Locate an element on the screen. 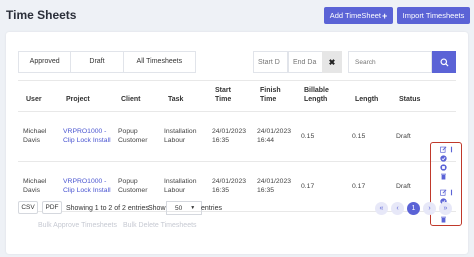 Image resolution: width=474 pixels, height=257 pixels. column-header-task: Task is located at coordinates (175, 99).